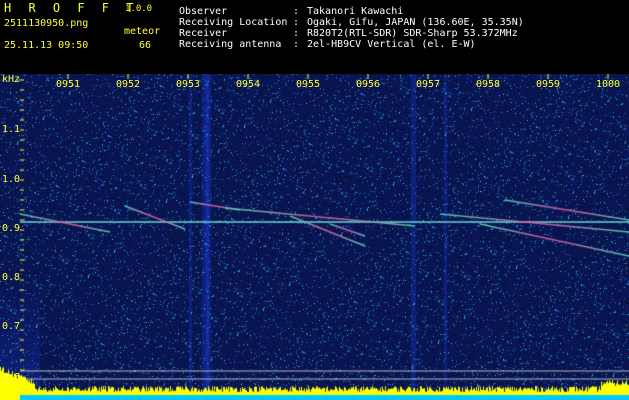  What do you see at coordinates (142, 31) in the screenshot?
I see `meteor-label: meteor` at bounding box center [142, 31].